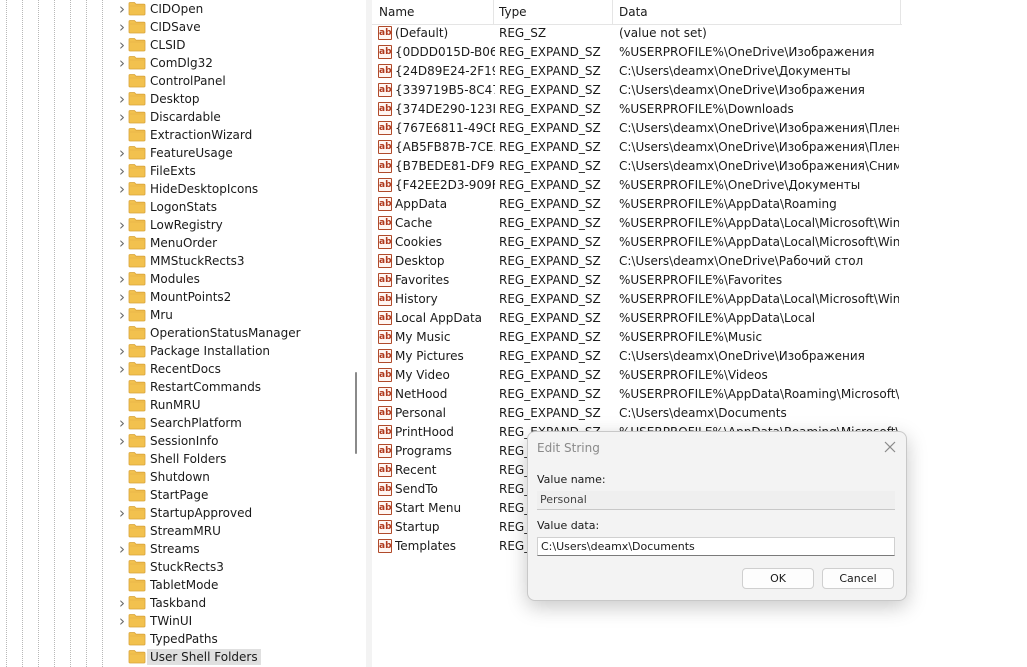 The image size is (1027, 667). What do you see at coordinates (396, 12) in the screenshot?
I see `column-header-name: Name` at bounding box center [396, 12].